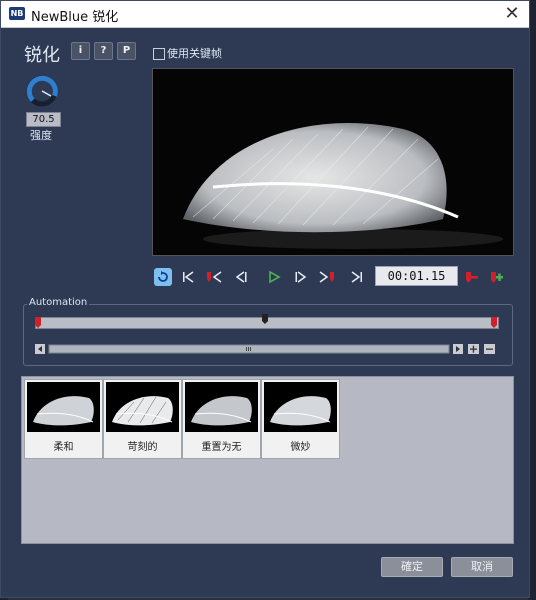 Image resolution: width=536 pixels, height=600 pixels. I want to click on step-back-icon, so click(241, 277).